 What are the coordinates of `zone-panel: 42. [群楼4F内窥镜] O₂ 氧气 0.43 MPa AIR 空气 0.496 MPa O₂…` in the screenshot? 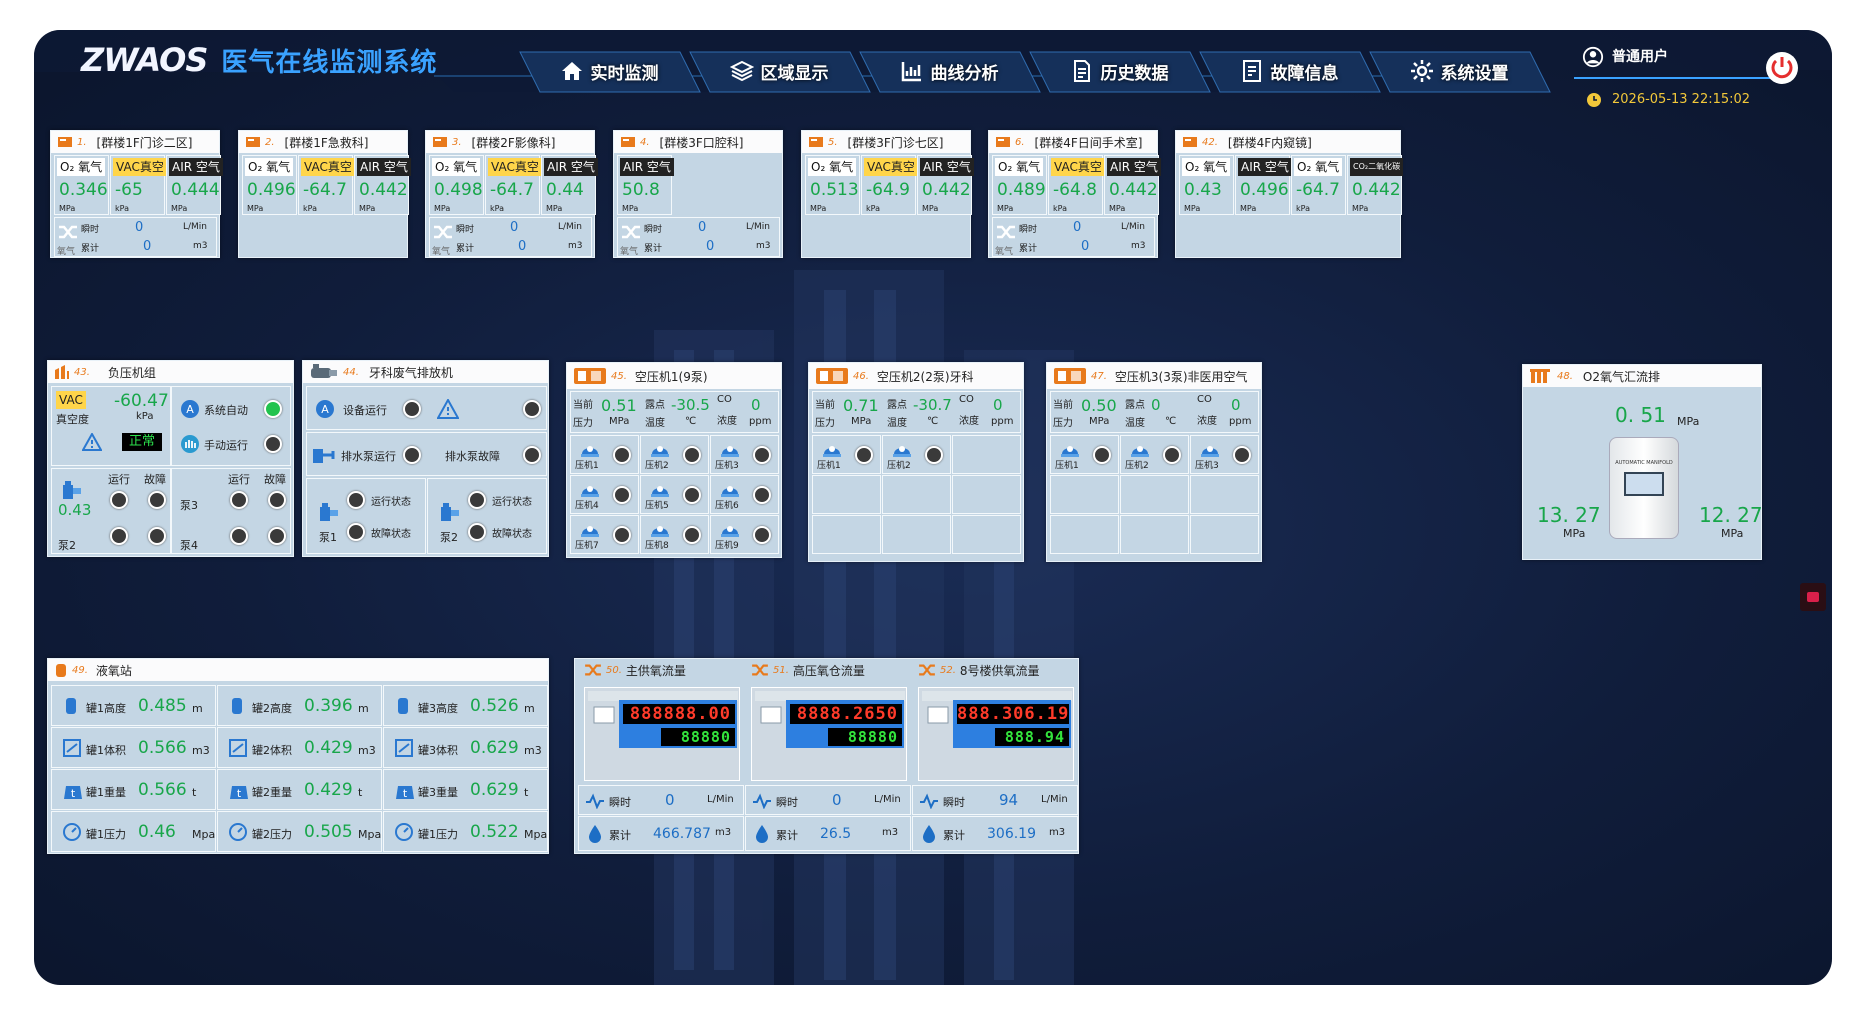 It's located at (1289, 194).